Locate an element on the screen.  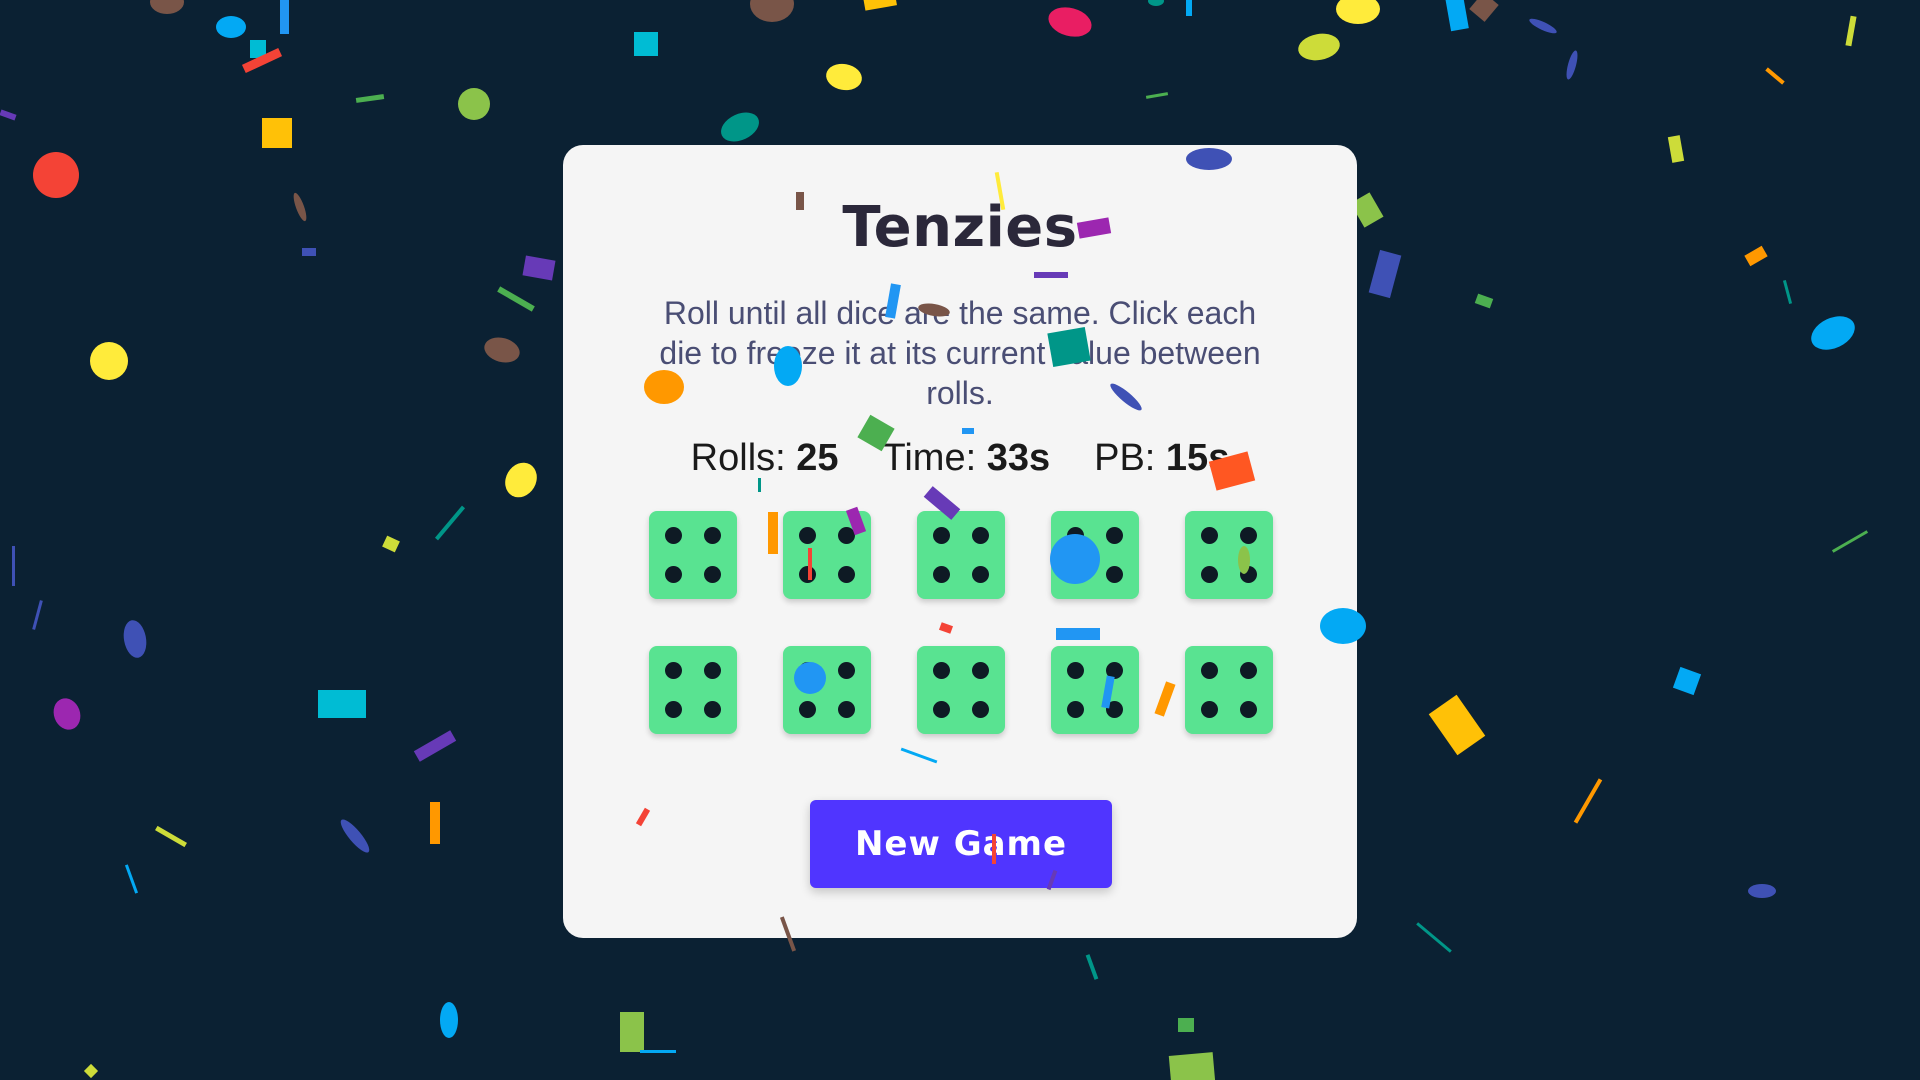
stats-bar: Rolls: 25 Time: 33s PB: 15s is located at coordinates (960, 458).